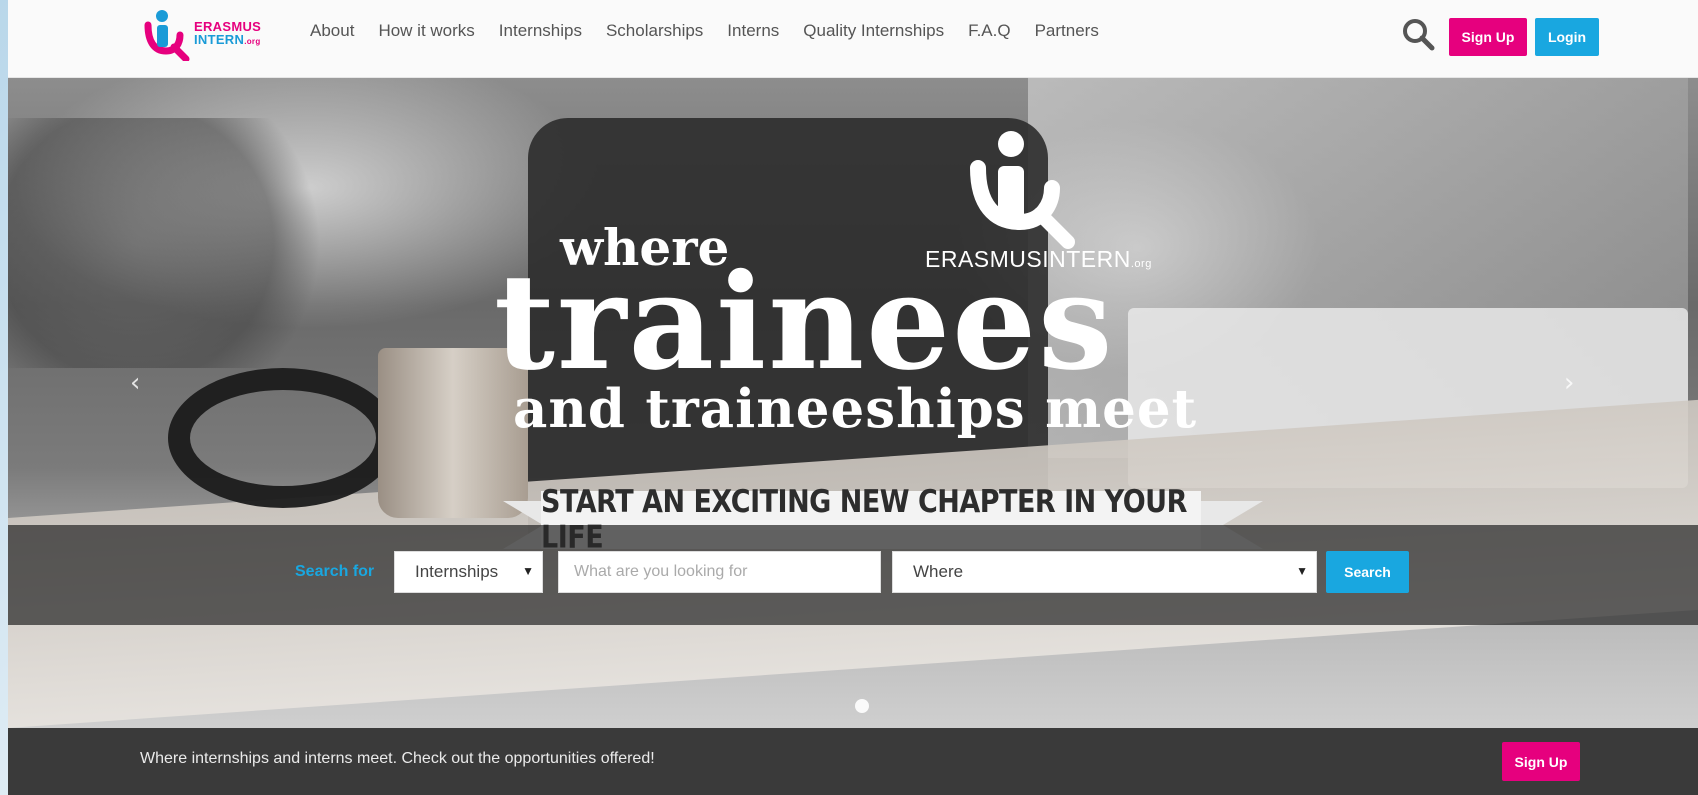  I want to click on search-query-input: What are you looking for, so click(719, 572).